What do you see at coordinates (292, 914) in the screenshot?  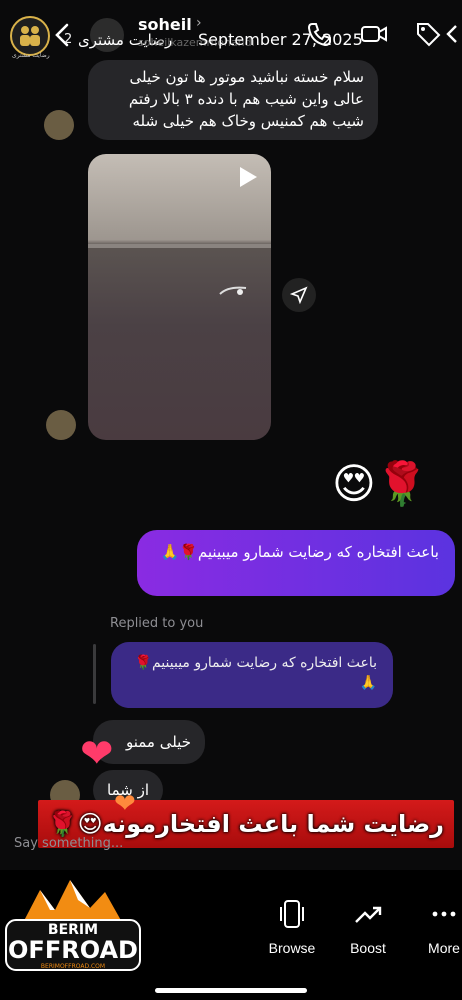 I see `phone-icon` at bounding box center [292, 914].